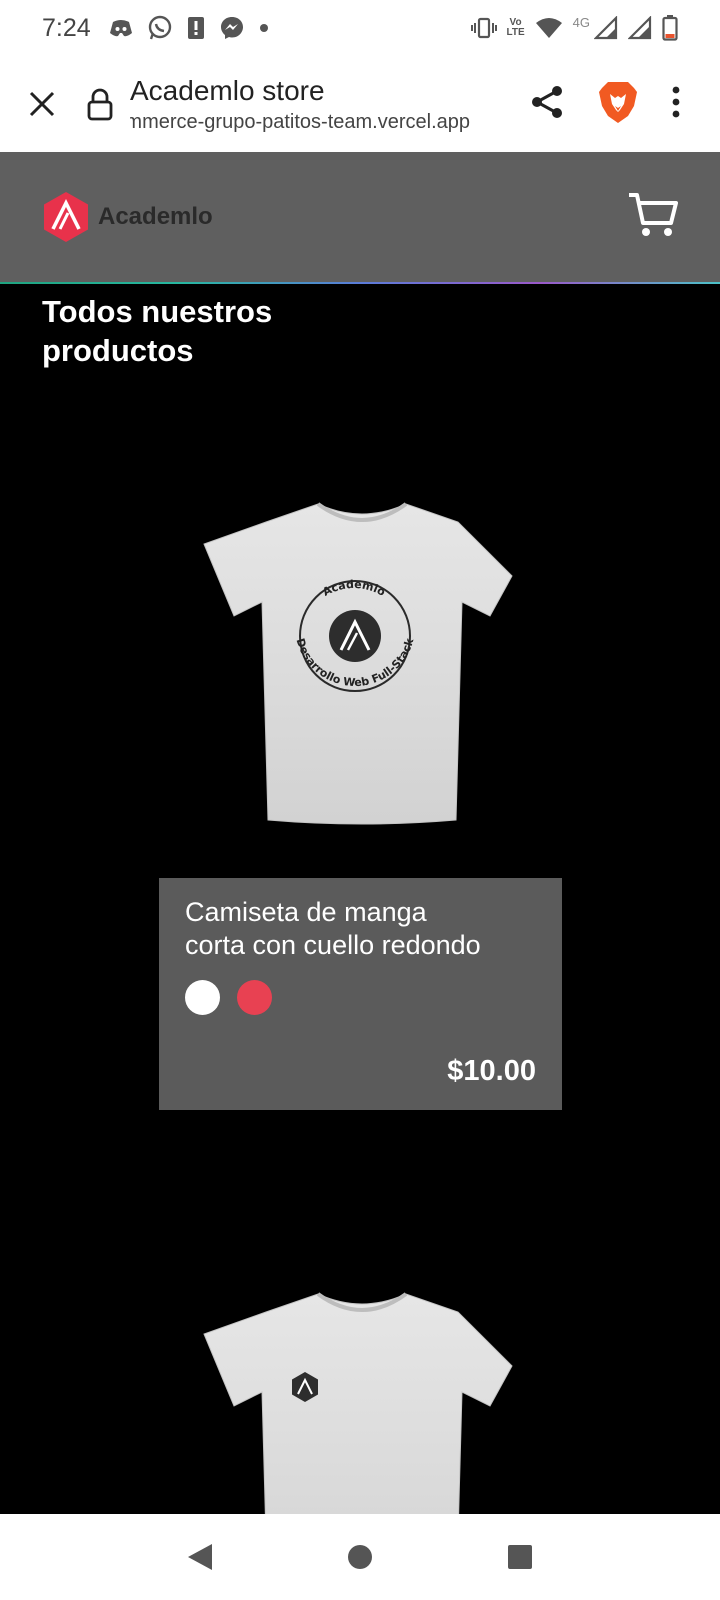 Image resolution: width=720 pixels, height=1600 pixels. Describe the element at coordinates (66, 217) in the screenshot. I see `academlo-logo-icon` at that location.